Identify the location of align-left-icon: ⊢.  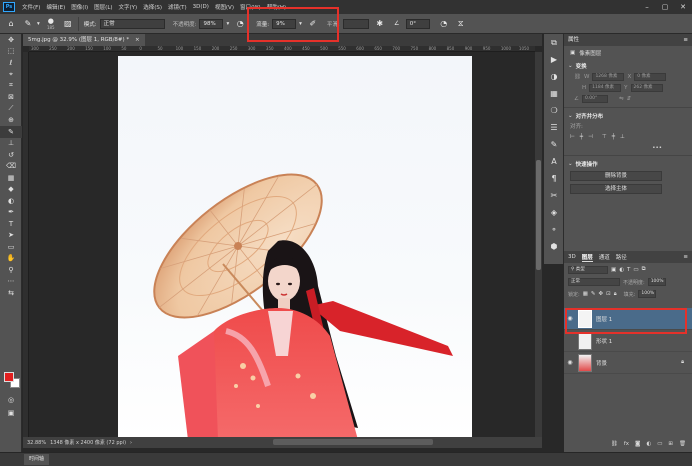
(572, 137).